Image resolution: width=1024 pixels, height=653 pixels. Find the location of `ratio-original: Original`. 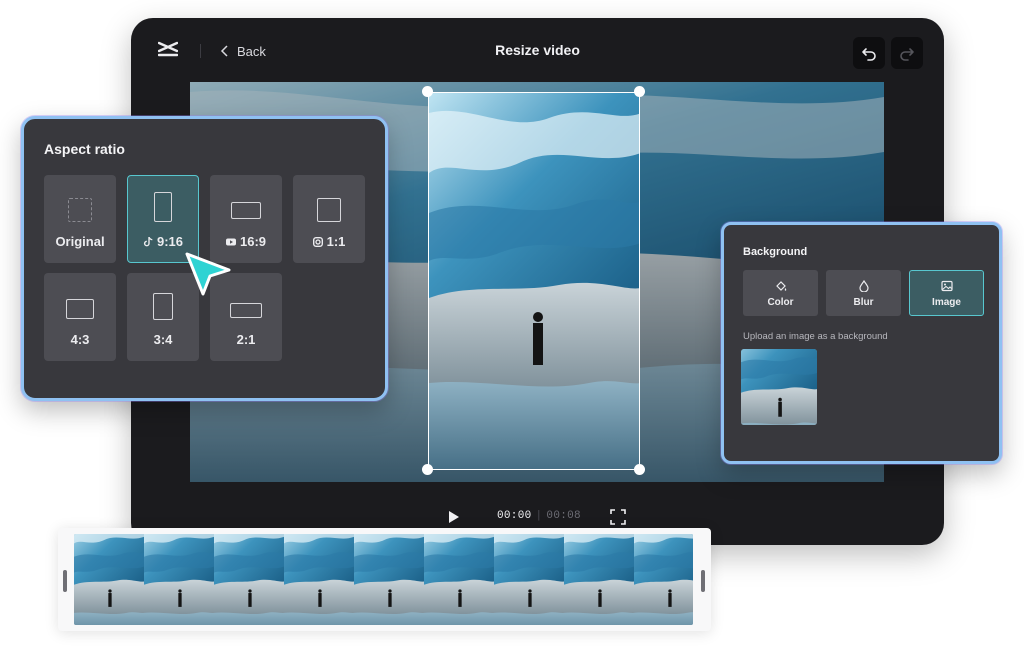

ratio-original: Original is located at coordinates (80, 219).